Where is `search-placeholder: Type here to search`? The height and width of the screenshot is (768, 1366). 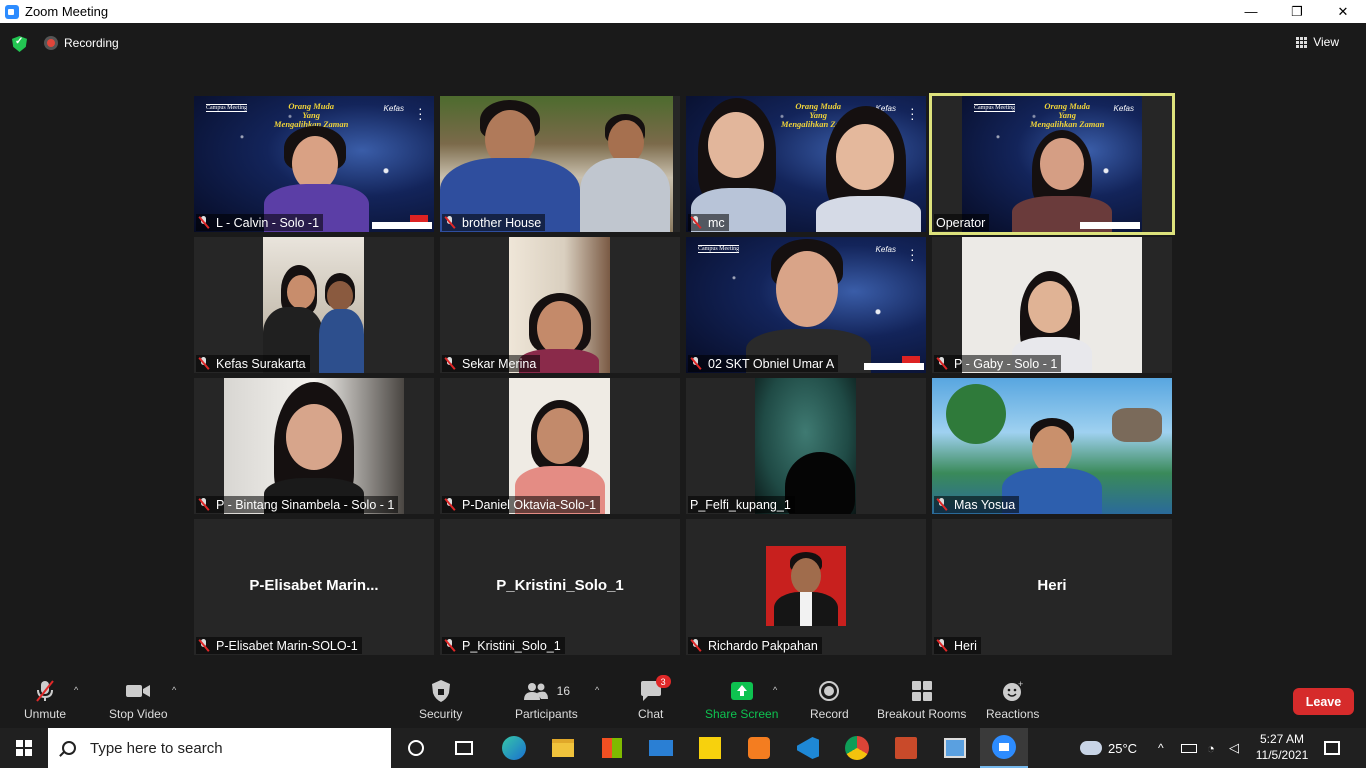
search-placeholder: Type here to search is located at coordinates (156, 748).